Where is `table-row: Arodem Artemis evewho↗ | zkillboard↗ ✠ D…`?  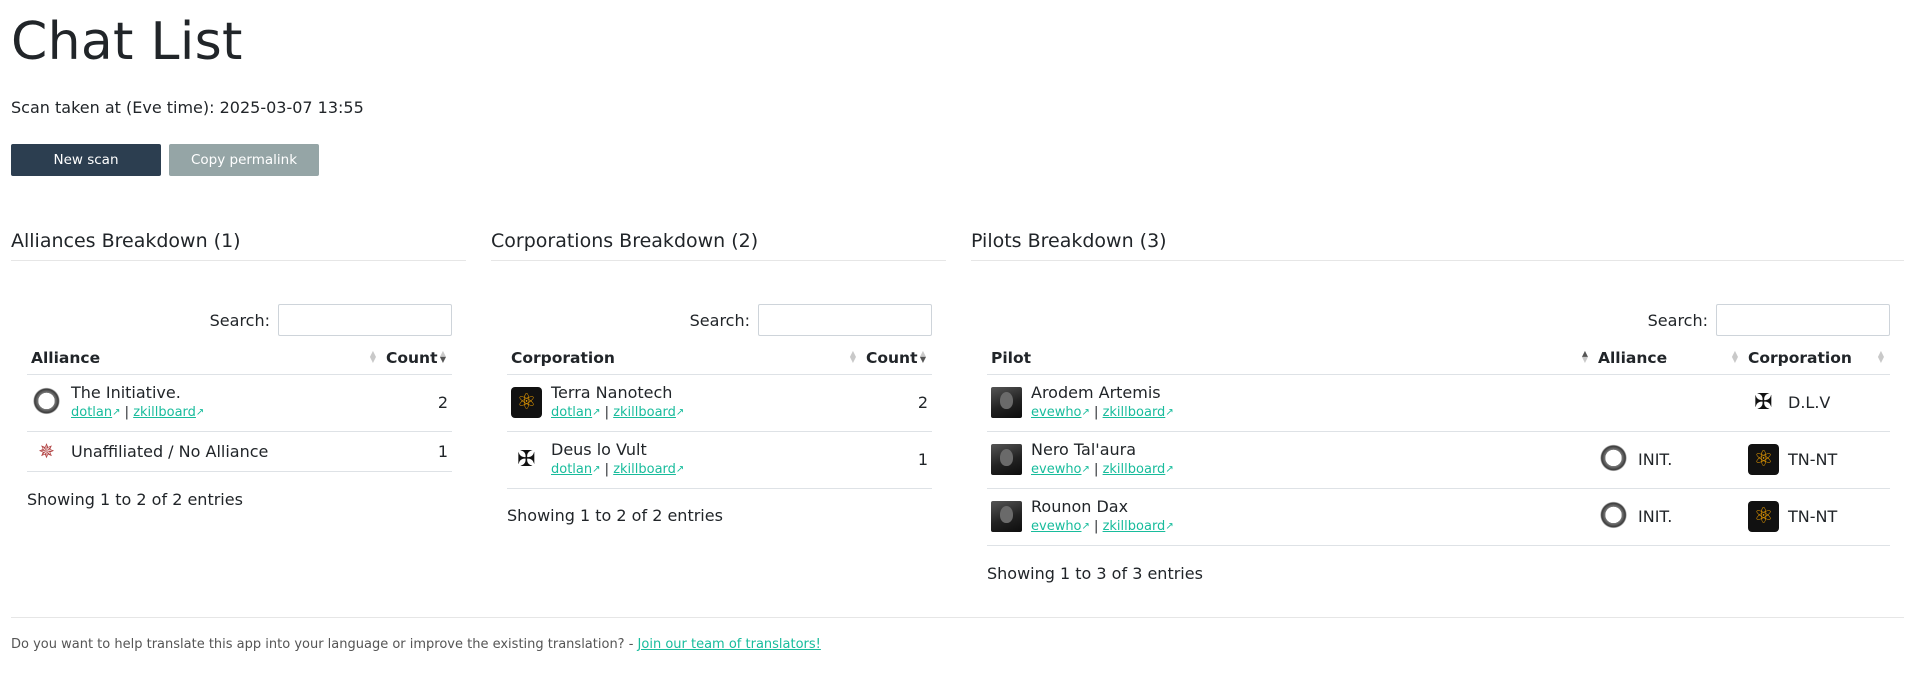
table-row: Arodem Artemis evewho↗ | zkillboard↗ ✠ D… is located at coordinates (1438, 403).